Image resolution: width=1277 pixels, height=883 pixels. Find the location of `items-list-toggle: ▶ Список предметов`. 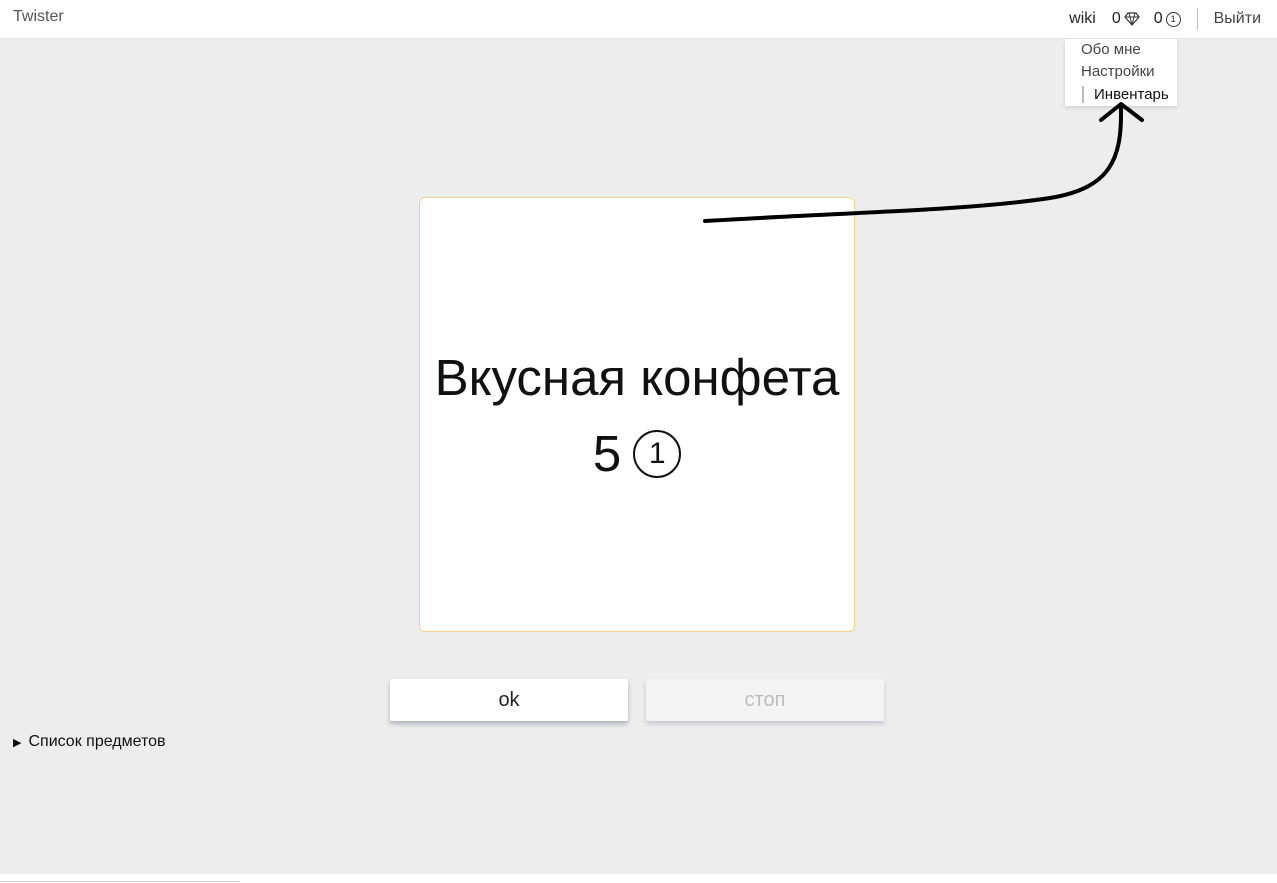

items-list-toggle: ▶ Список предметов is located at coordinates (89, 742).